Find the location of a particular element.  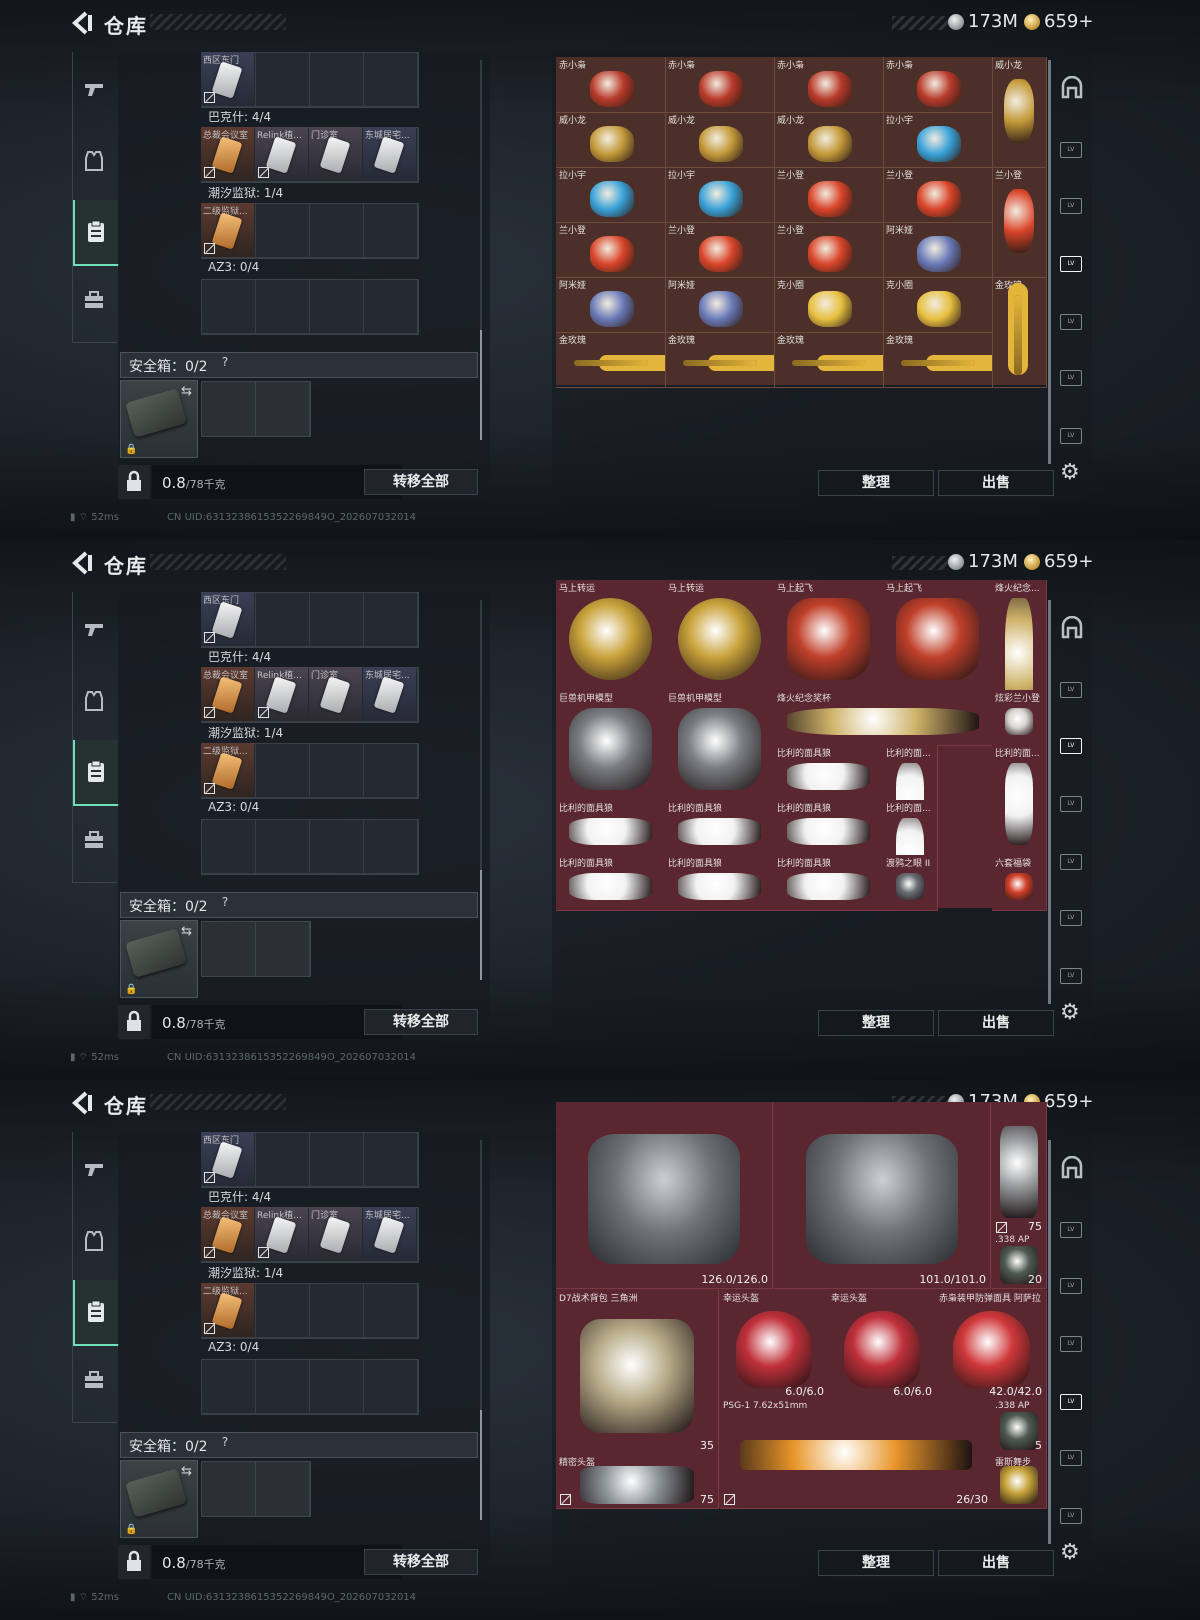

backpack-item: D7战术背包 三角洲 35 is located at coordinates (637, 1372).